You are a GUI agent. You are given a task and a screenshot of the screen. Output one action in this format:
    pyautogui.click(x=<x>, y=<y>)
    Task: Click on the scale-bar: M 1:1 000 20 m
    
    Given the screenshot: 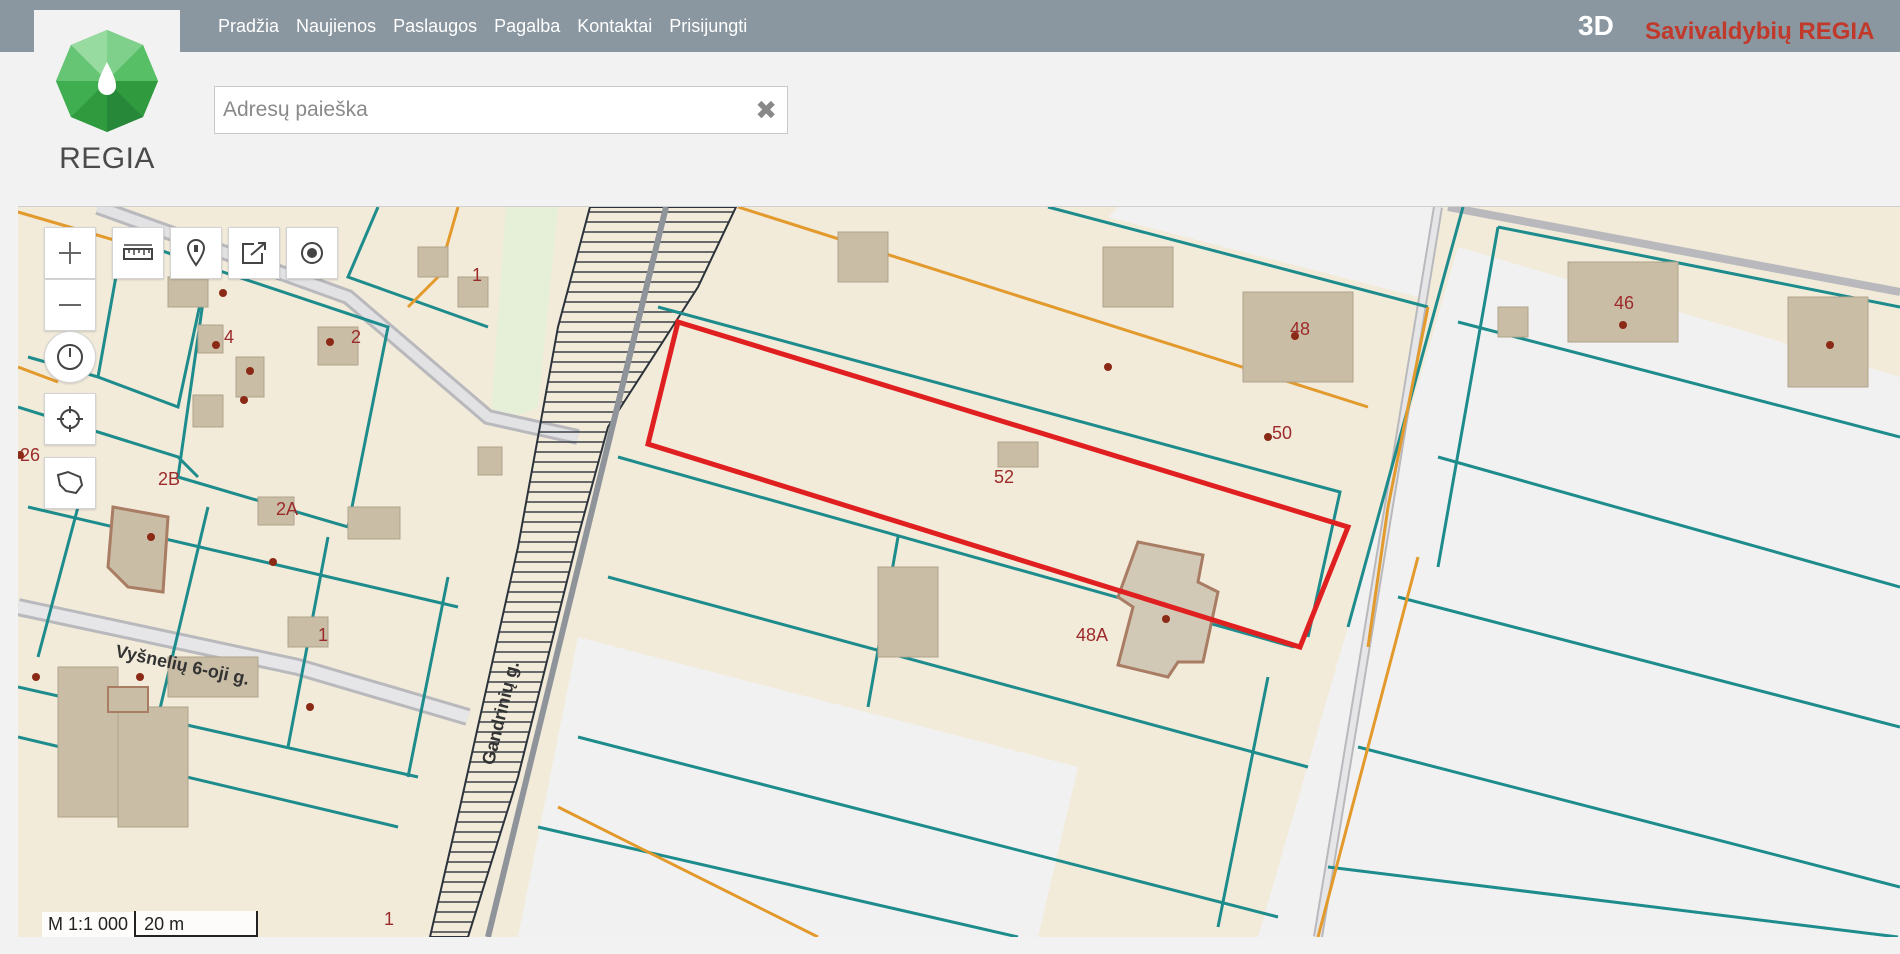 What is the action you would take?
    pyautogui.click(x=150, y=922)
    